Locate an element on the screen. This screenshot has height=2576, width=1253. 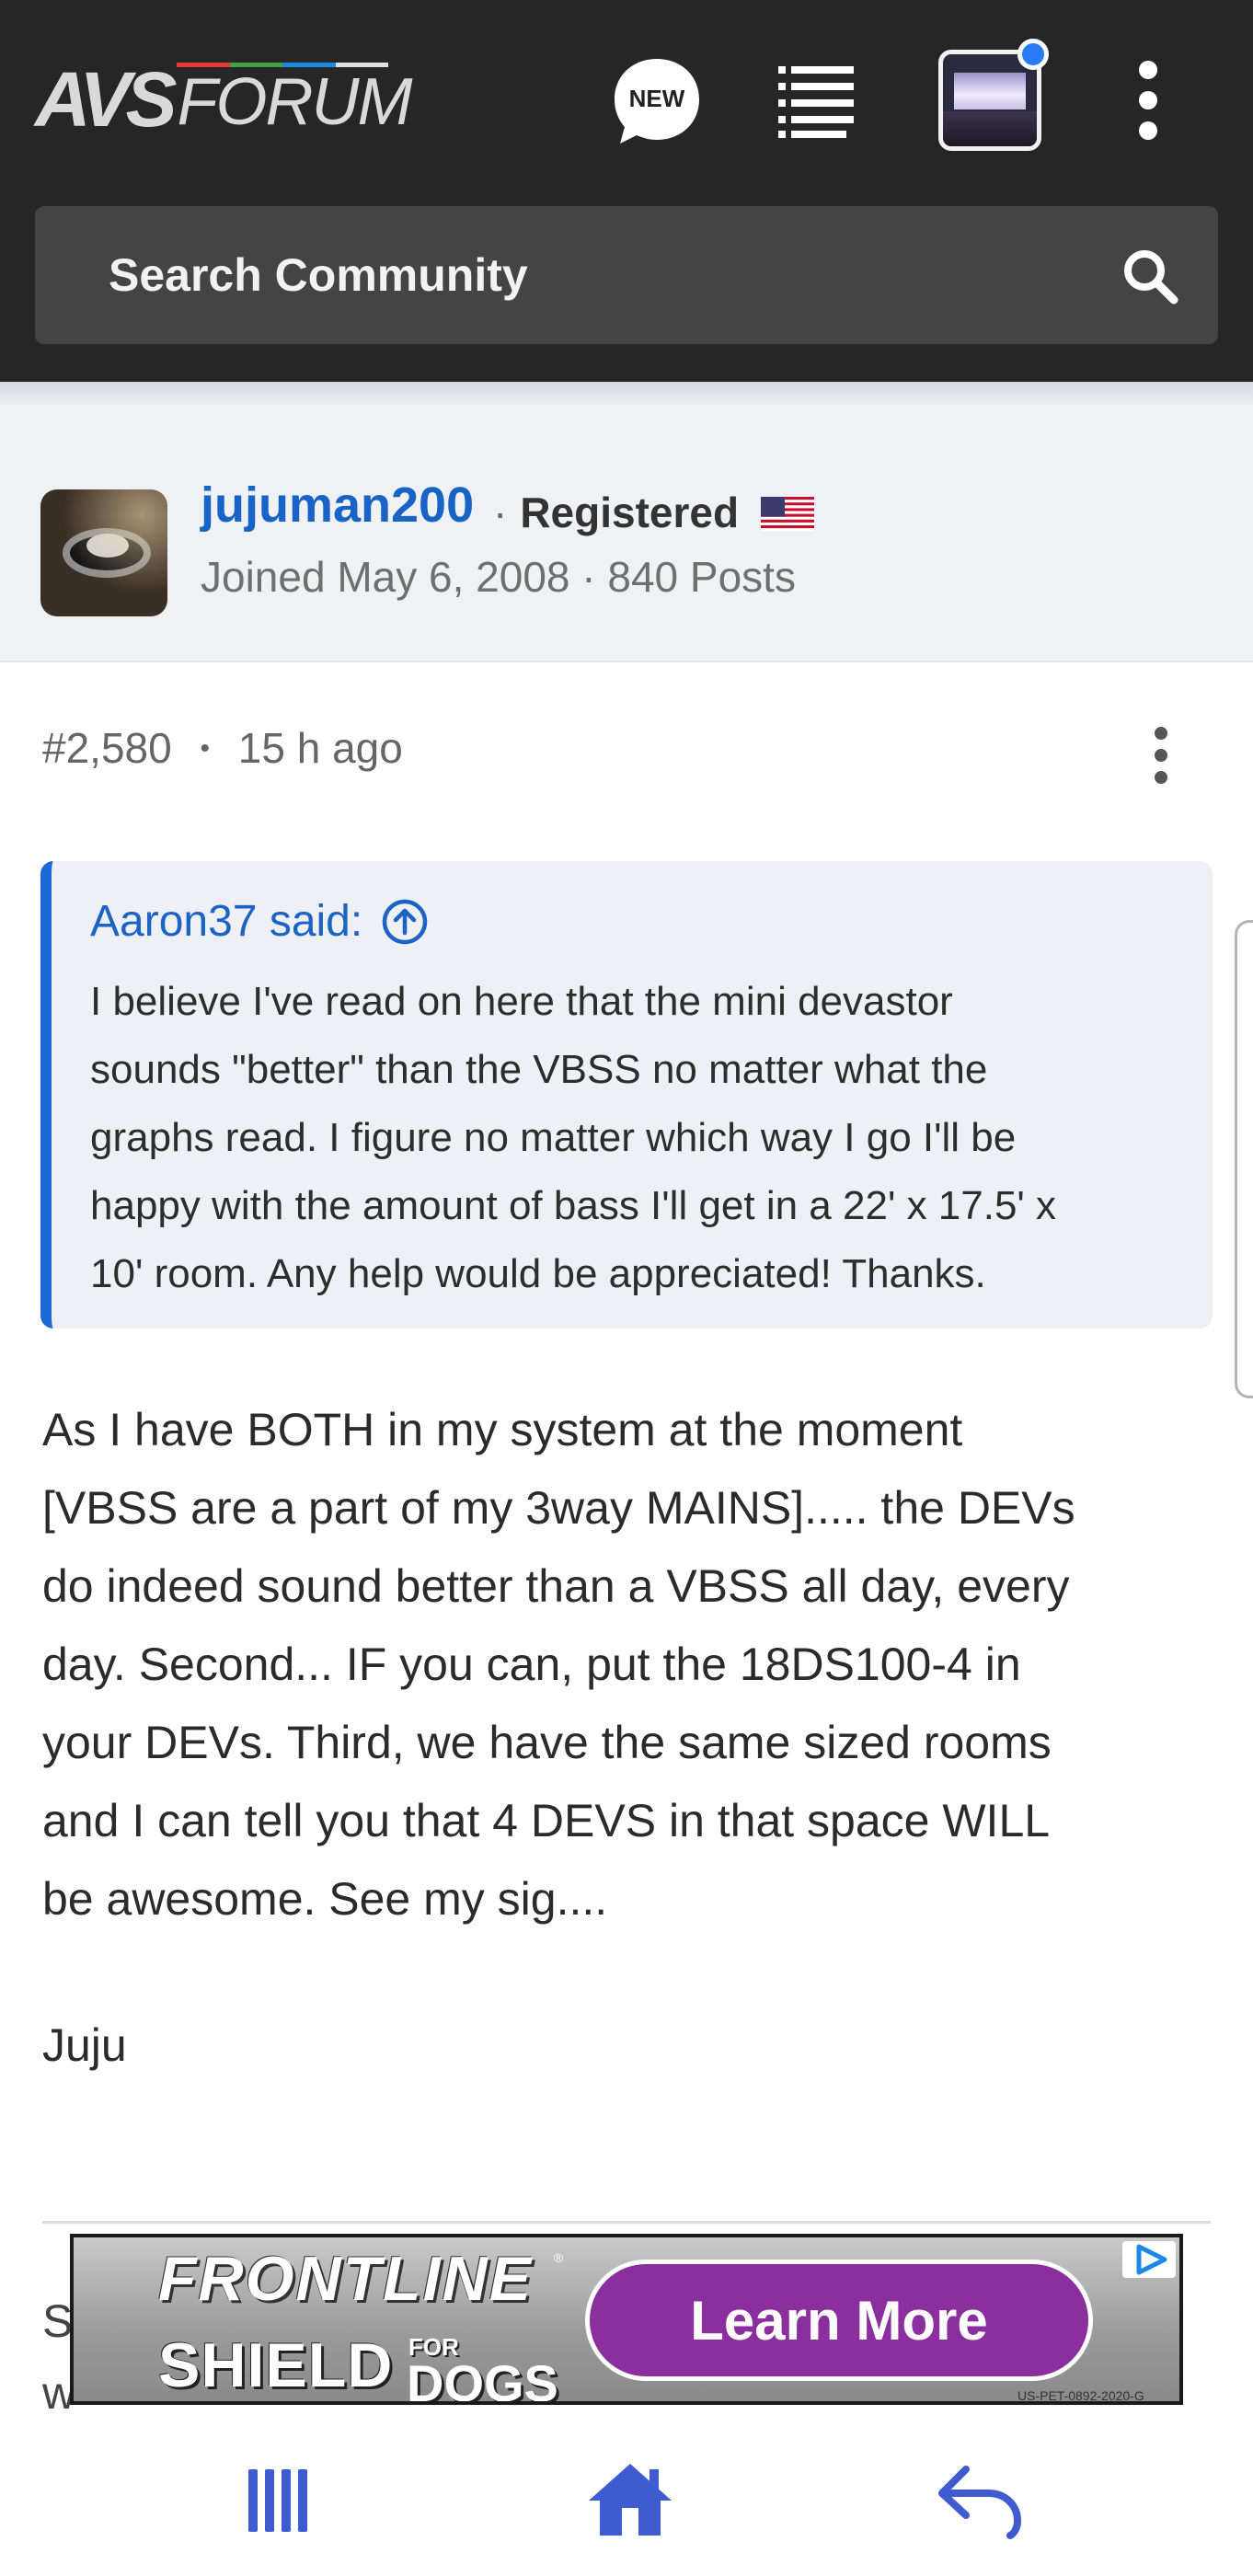
ad-brand-shield: SHIELD is located at coordinates (276, 2365).